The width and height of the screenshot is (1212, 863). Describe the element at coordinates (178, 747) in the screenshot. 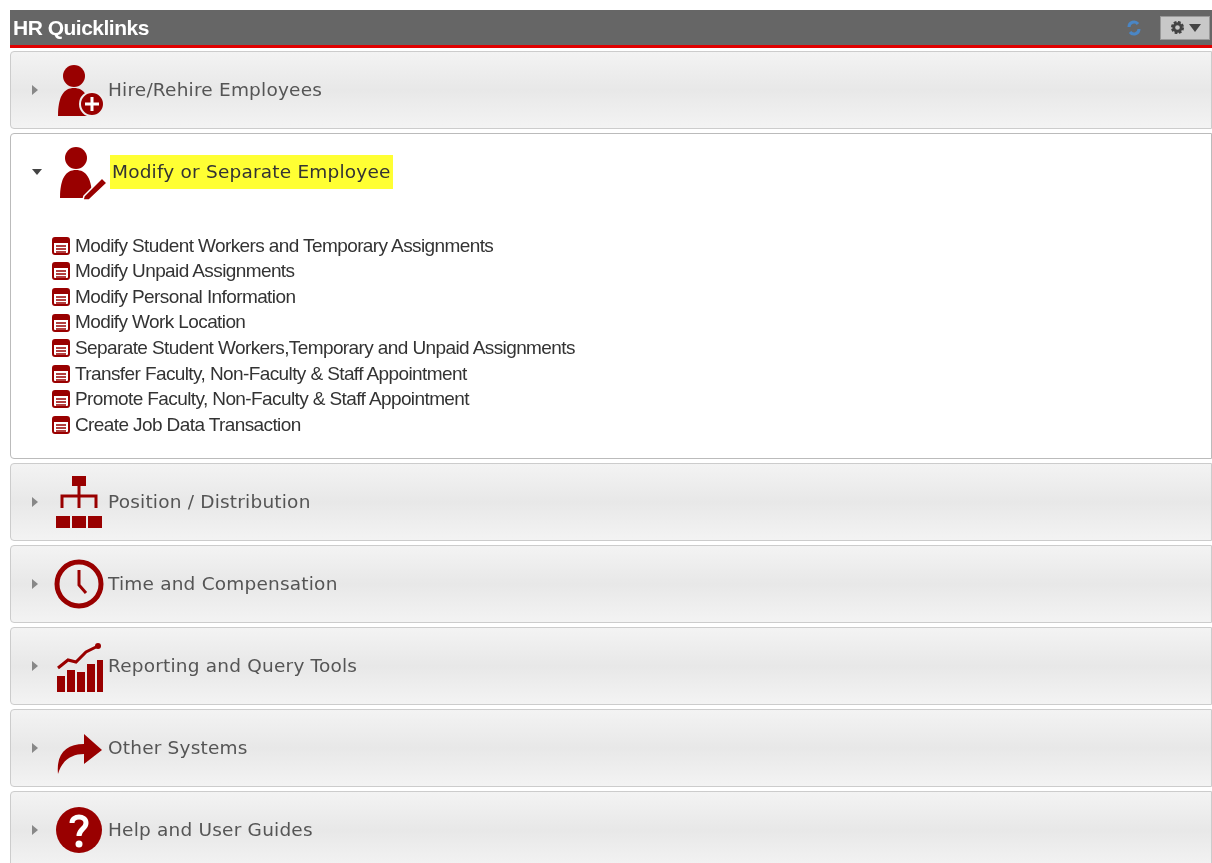

I see `section-title-link: Other Systems` at that location.